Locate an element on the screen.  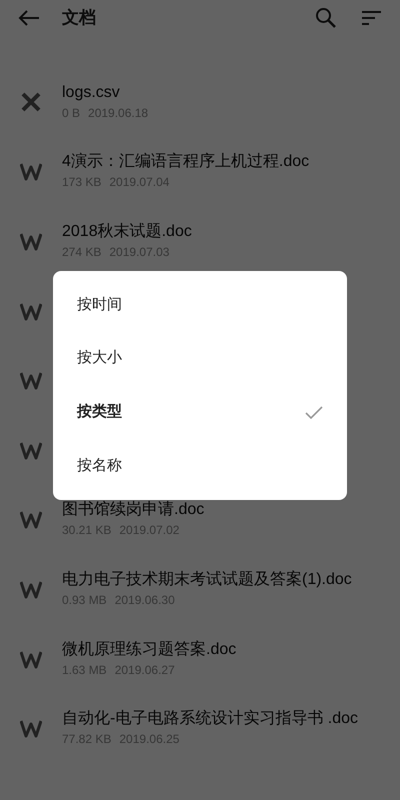
file-name: 2018秋末试题.doc is located at coordinates (127, 231).